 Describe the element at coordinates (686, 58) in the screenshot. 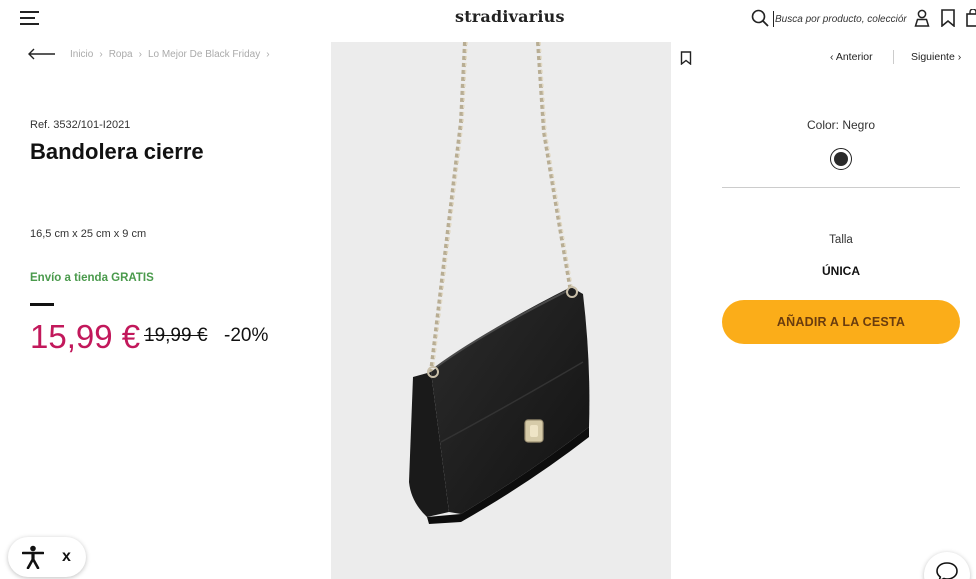

I see `bookmark-icon` at that location.